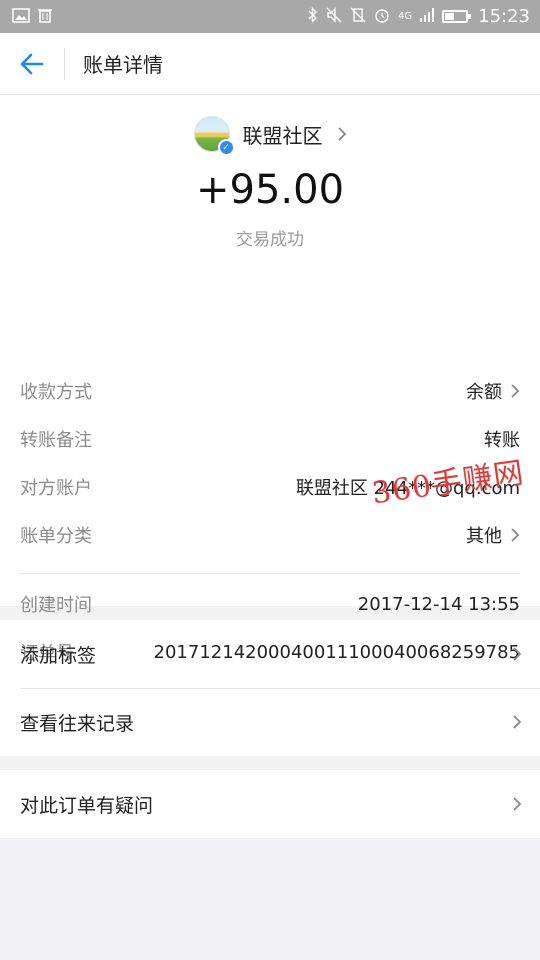  I want to click on list-item-label: 添加标签, so click(58, 655).